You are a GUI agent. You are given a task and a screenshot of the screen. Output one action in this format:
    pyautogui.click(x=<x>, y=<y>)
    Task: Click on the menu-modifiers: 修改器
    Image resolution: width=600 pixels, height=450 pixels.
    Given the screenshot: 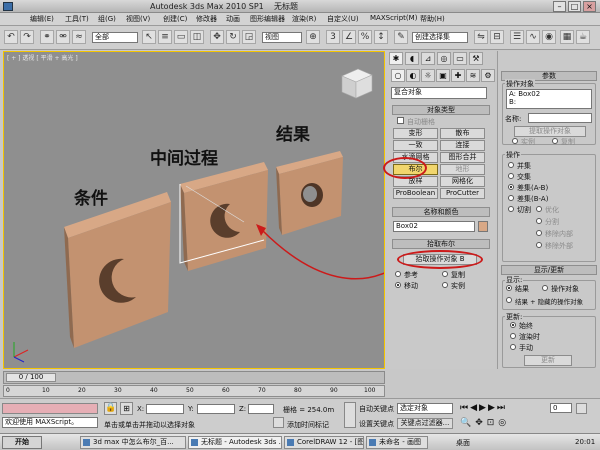 What is the action you would take?
    pyautogui.click(x=206, y=19)
    